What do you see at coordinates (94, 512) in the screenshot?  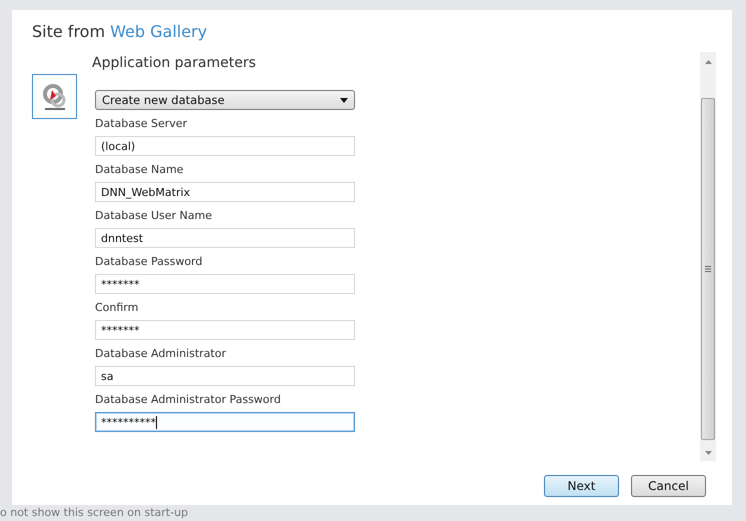 I see `background-text: o not show this screen on start-up` at bounding box center [94, 512].